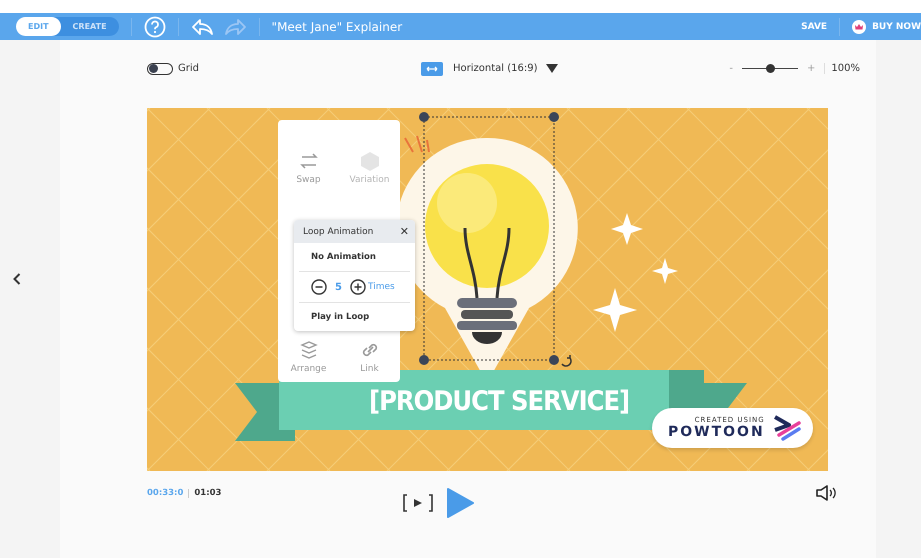 The width and height of the screenshot is (921, 558). Describe the element at coordinates (499, 401) in the screenshot. I see `banner-text: [PRODUCT SERVICE]` at that location.